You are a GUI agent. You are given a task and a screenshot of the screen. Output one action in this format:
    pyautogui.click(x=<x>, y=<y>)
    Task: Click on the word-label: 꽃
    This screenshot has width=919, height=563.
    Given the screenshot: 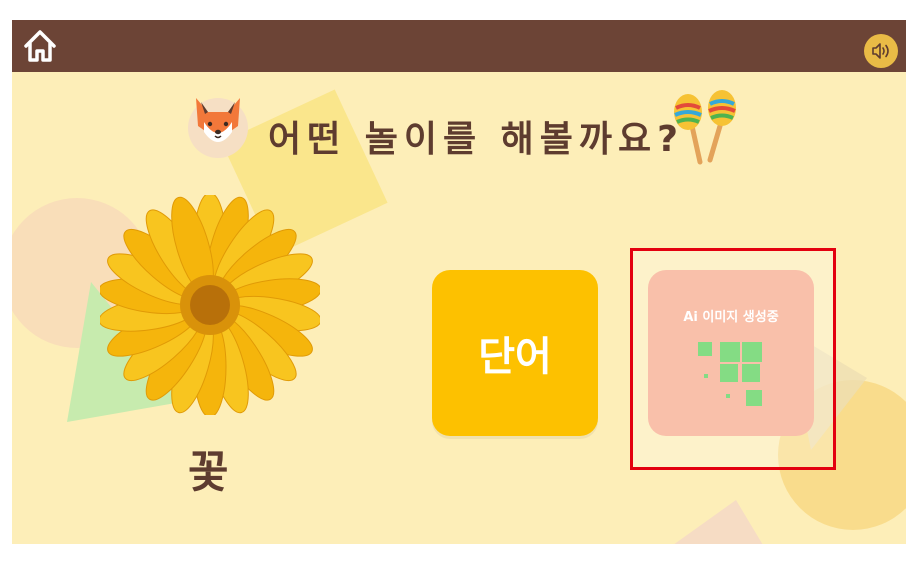 What is the action you would take?
    pyautogui.click(x=208, y=472)
    